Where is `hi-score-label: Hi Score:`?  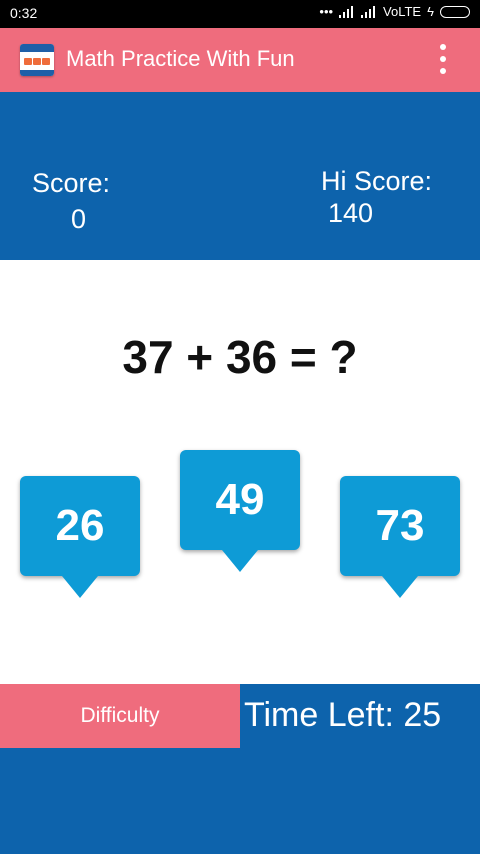 hi-score-label: Hi Score: is located at coordinates (377, 181).